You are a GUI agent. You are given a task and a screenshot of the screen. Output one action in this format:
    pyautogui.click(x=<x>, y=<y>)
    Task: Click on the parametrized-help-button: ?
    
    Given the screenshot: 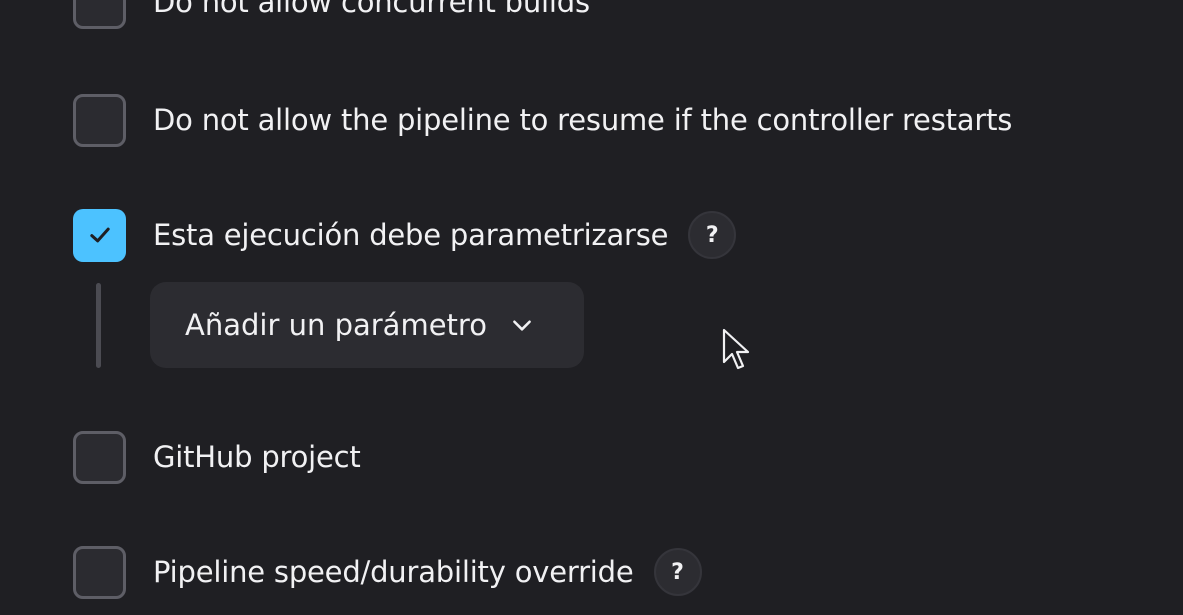 What is the action you would take?
    pyautogui.click(x=712, y=235)
    